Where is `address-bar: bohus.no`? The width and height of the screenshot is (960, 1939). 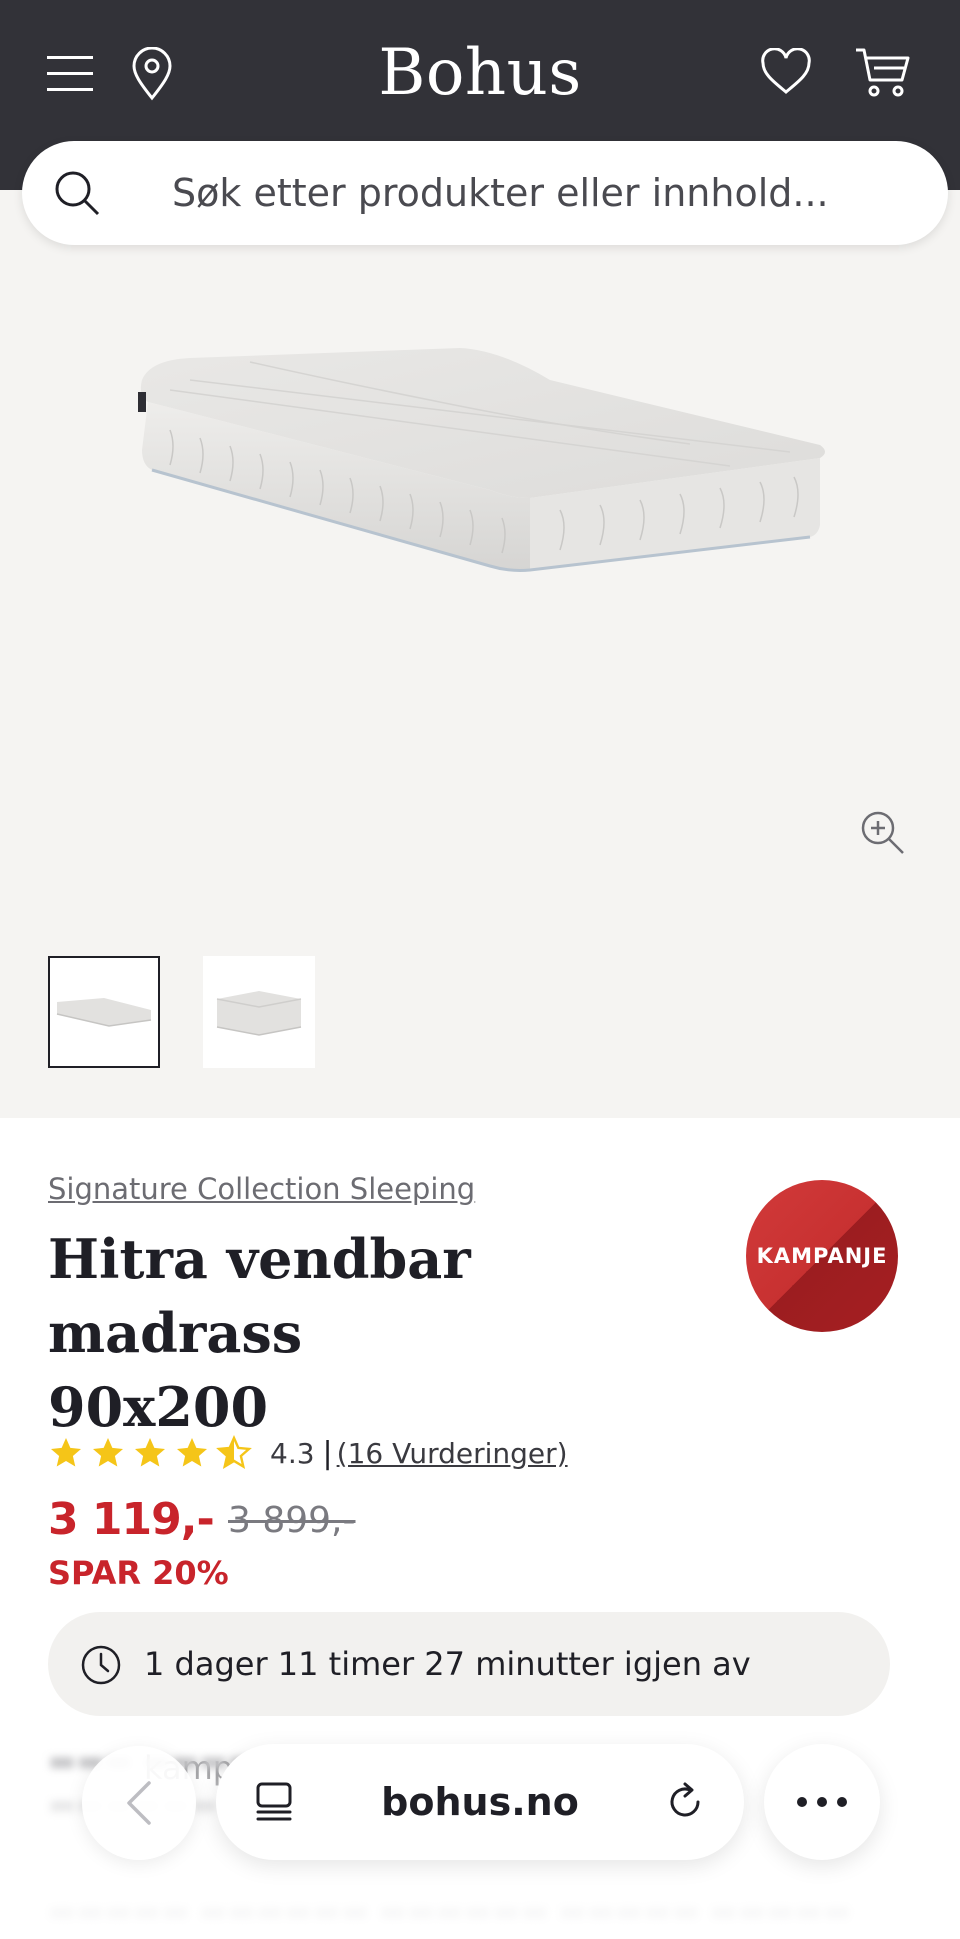
address-bar: bohus.no is located at coordinates (480, 1802).